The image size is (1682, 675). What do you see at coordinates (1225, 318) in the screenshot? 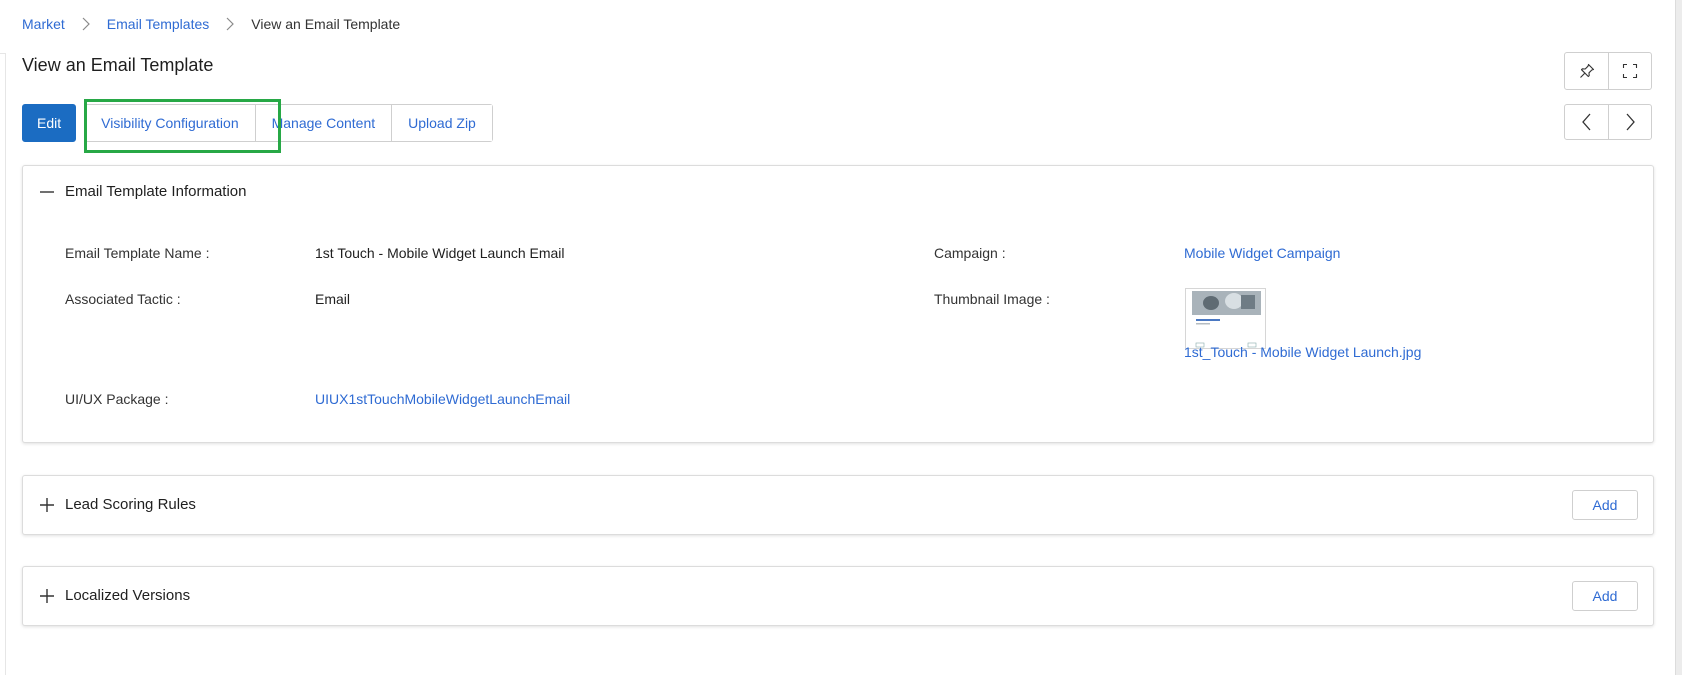
I see `thumbnail-image` at bounding box center [1225, 318].